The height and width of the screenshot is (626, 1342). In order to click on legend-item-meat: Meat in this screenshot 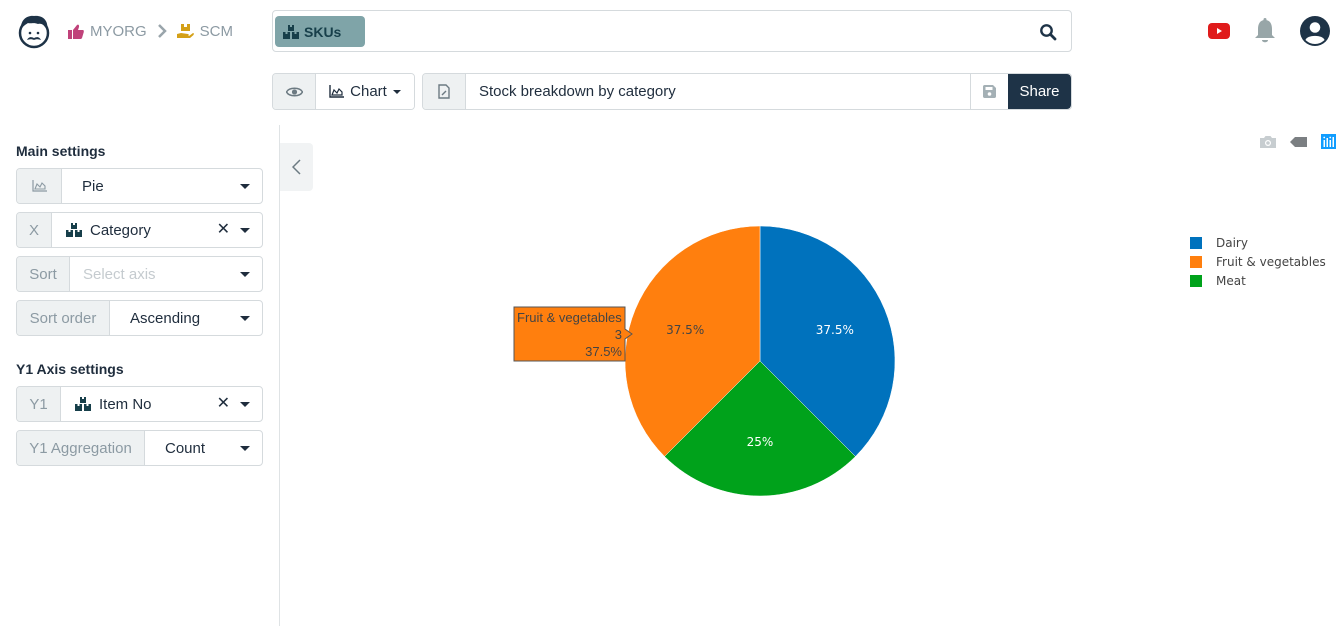, I will do `click(1258, 280)`.